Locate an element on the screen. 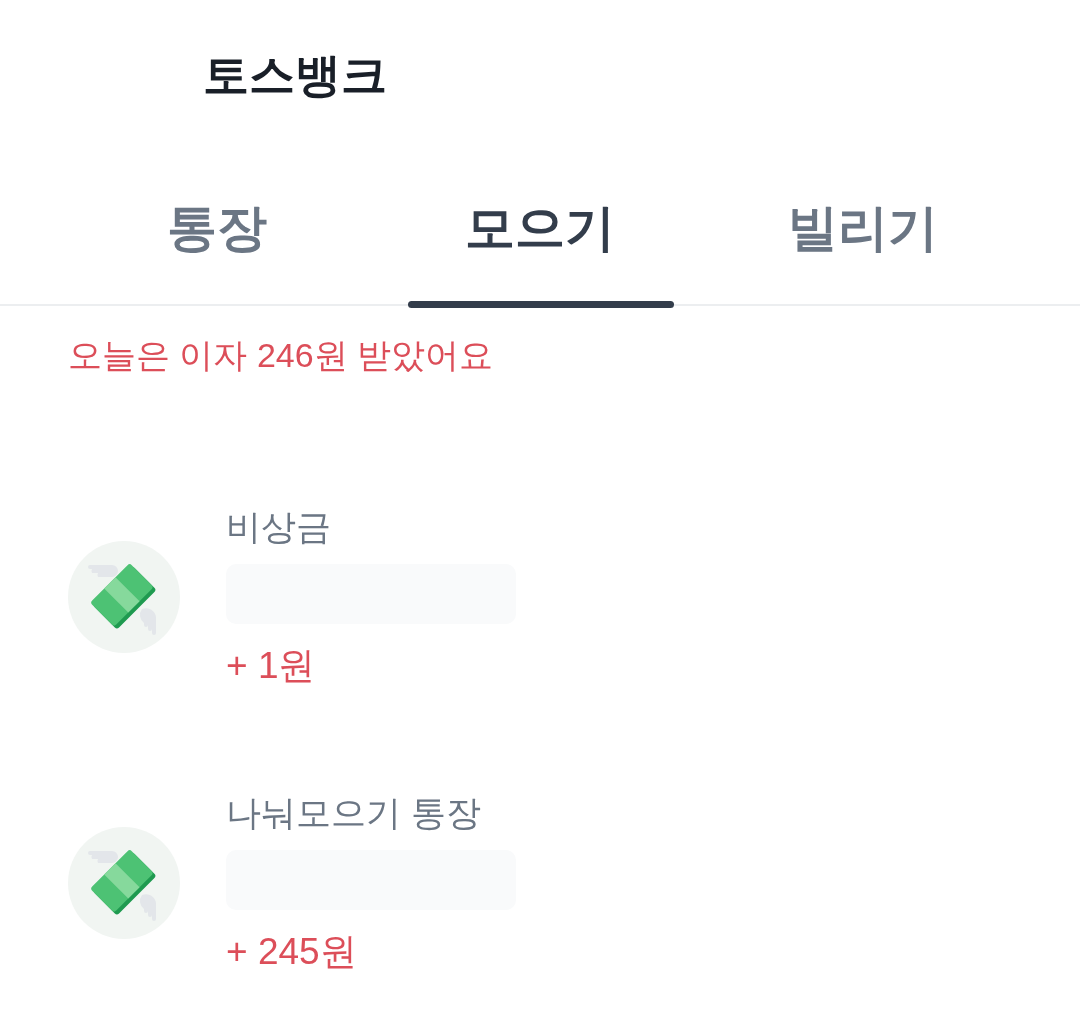 This screenshot has width=1080, height=1028. interest-notice: 오늘은 이자 246원 받았어요 is located at coordinates (281, 355).